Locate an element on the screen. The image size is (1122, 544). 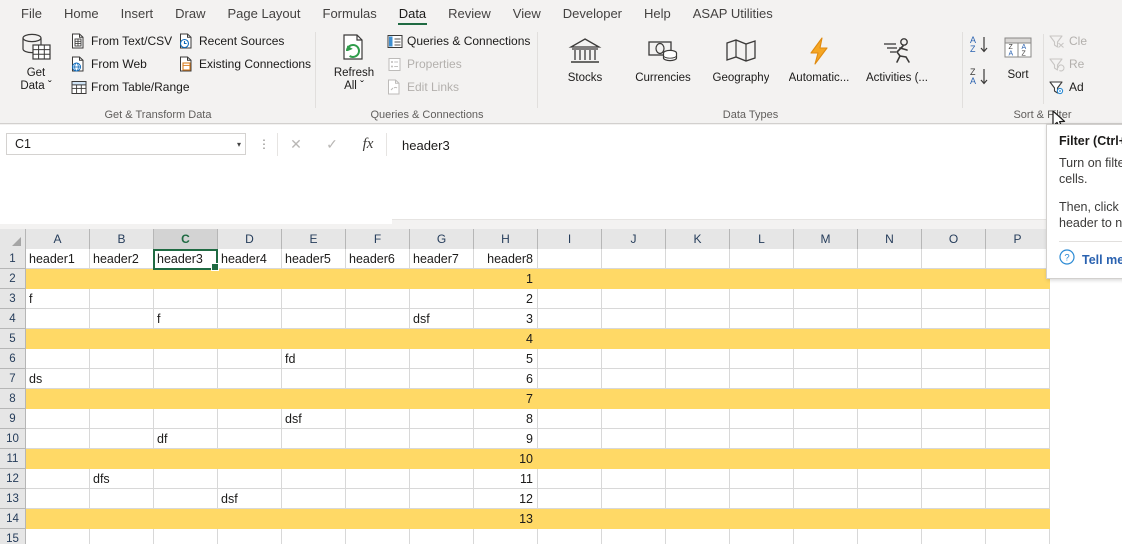
ribbon-tab-home: Home is located at coordinates (81, 15).